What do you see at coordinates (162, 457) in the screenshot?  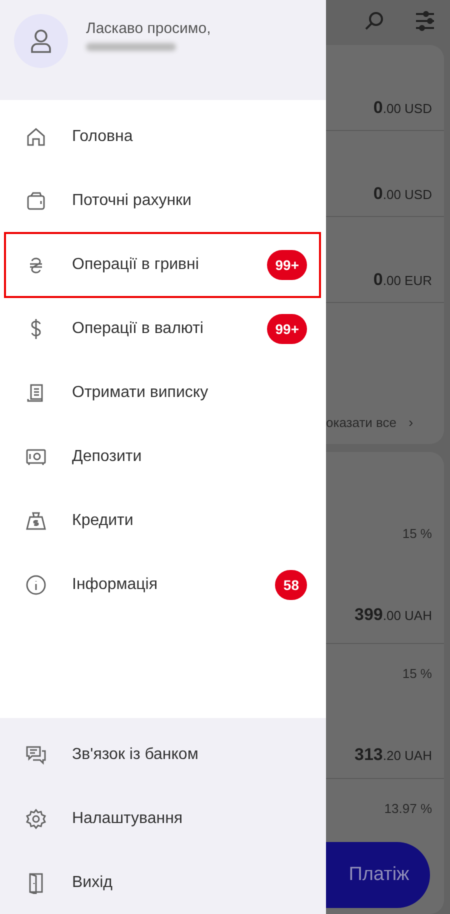 I see `menu-item: Депозити` at bounding box center [162, 457].